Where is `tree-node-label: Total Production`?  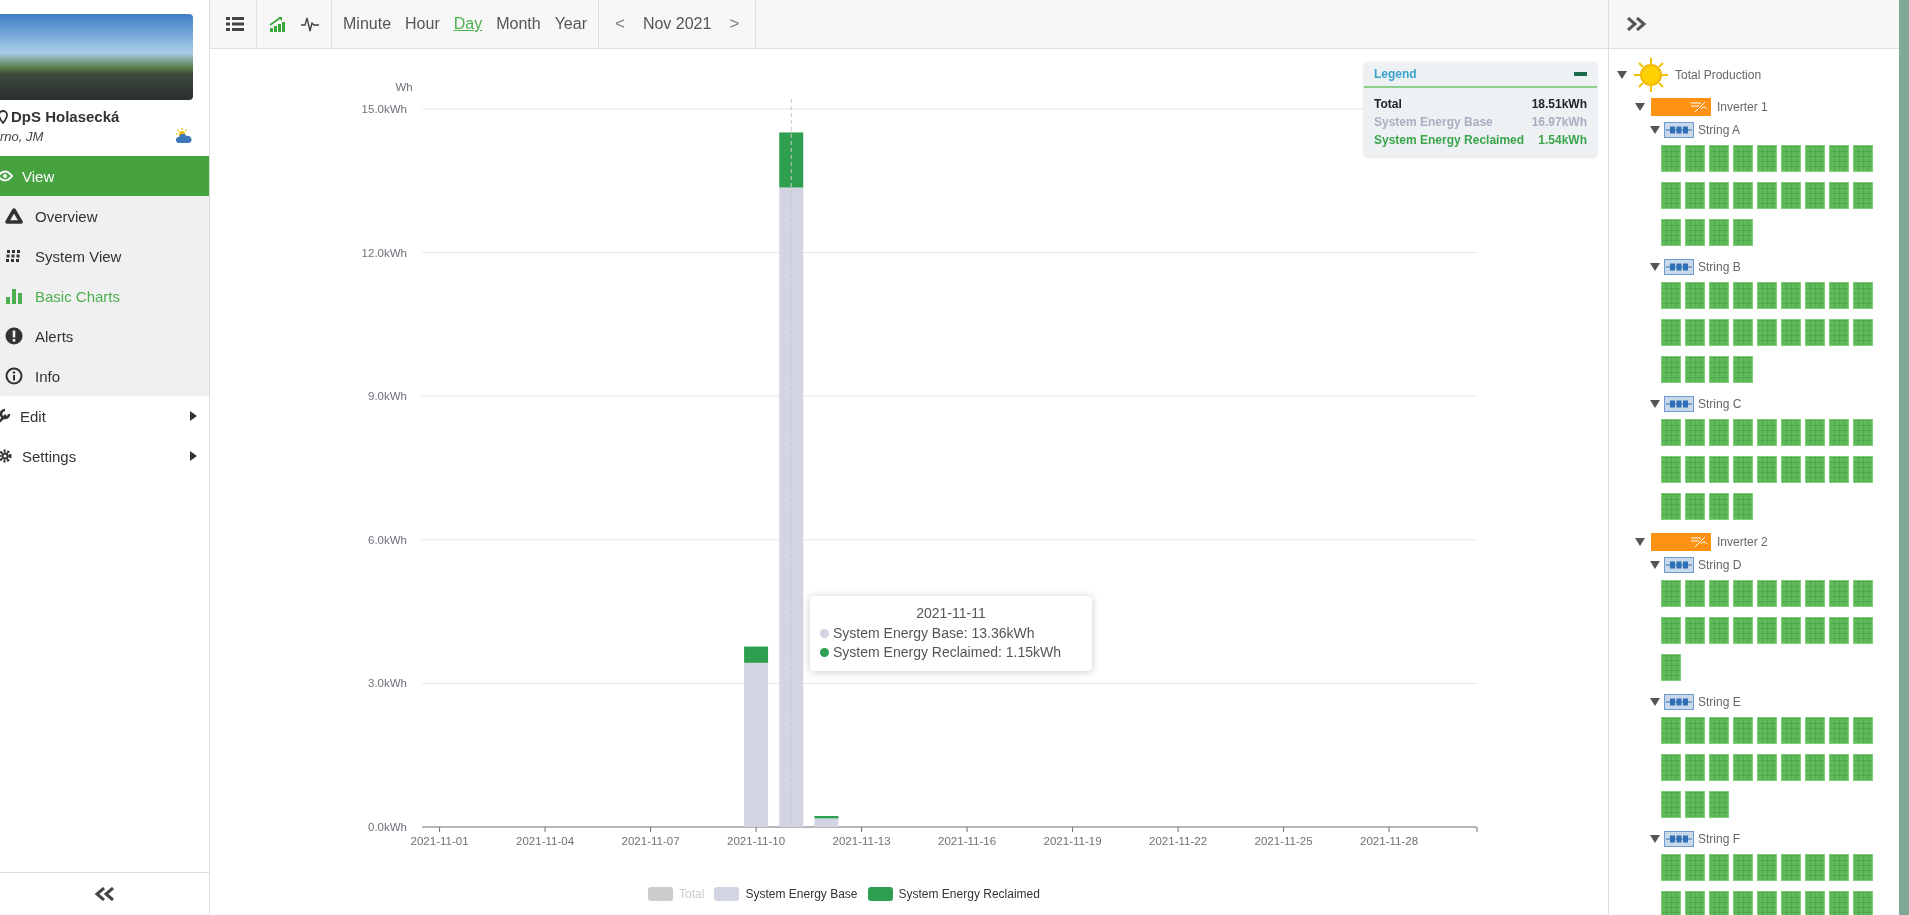
tree-node-label: Total Production is located at coordinates (1718, 75).